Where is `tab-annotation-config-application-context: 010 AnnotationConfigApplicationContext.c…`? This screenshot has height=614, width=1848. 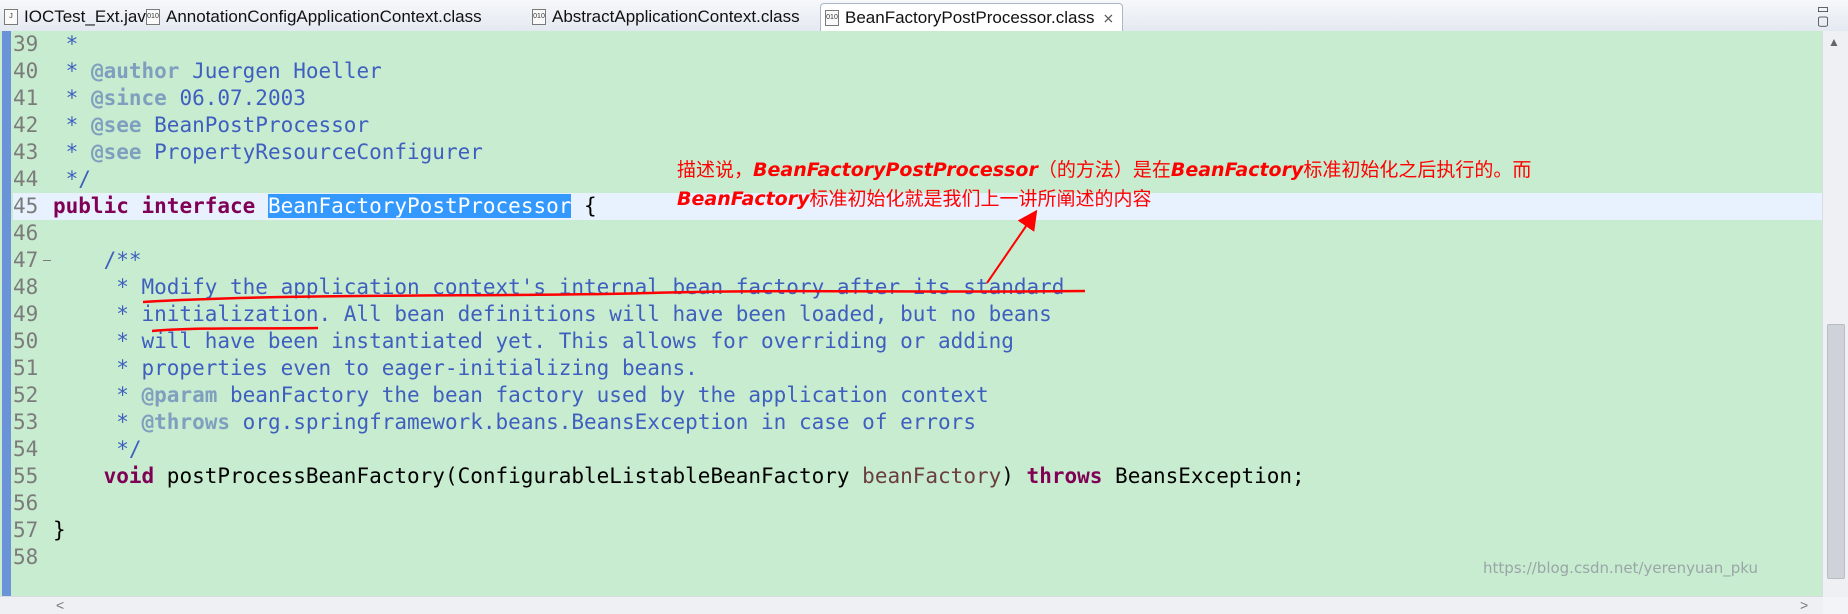
tab-annotation-config-application-context: 010 AnnotationConfigApplicationContext.c… is located at coordinates (312, 16).